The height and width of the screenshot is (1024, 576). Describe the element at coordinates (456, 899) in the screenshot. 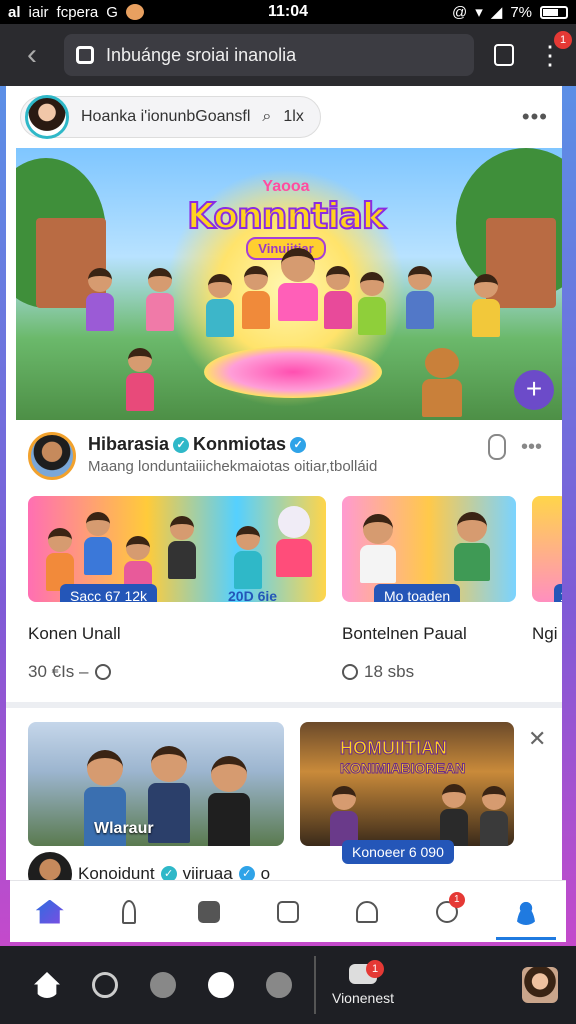

I see `favorites-badge: 1` at that location.